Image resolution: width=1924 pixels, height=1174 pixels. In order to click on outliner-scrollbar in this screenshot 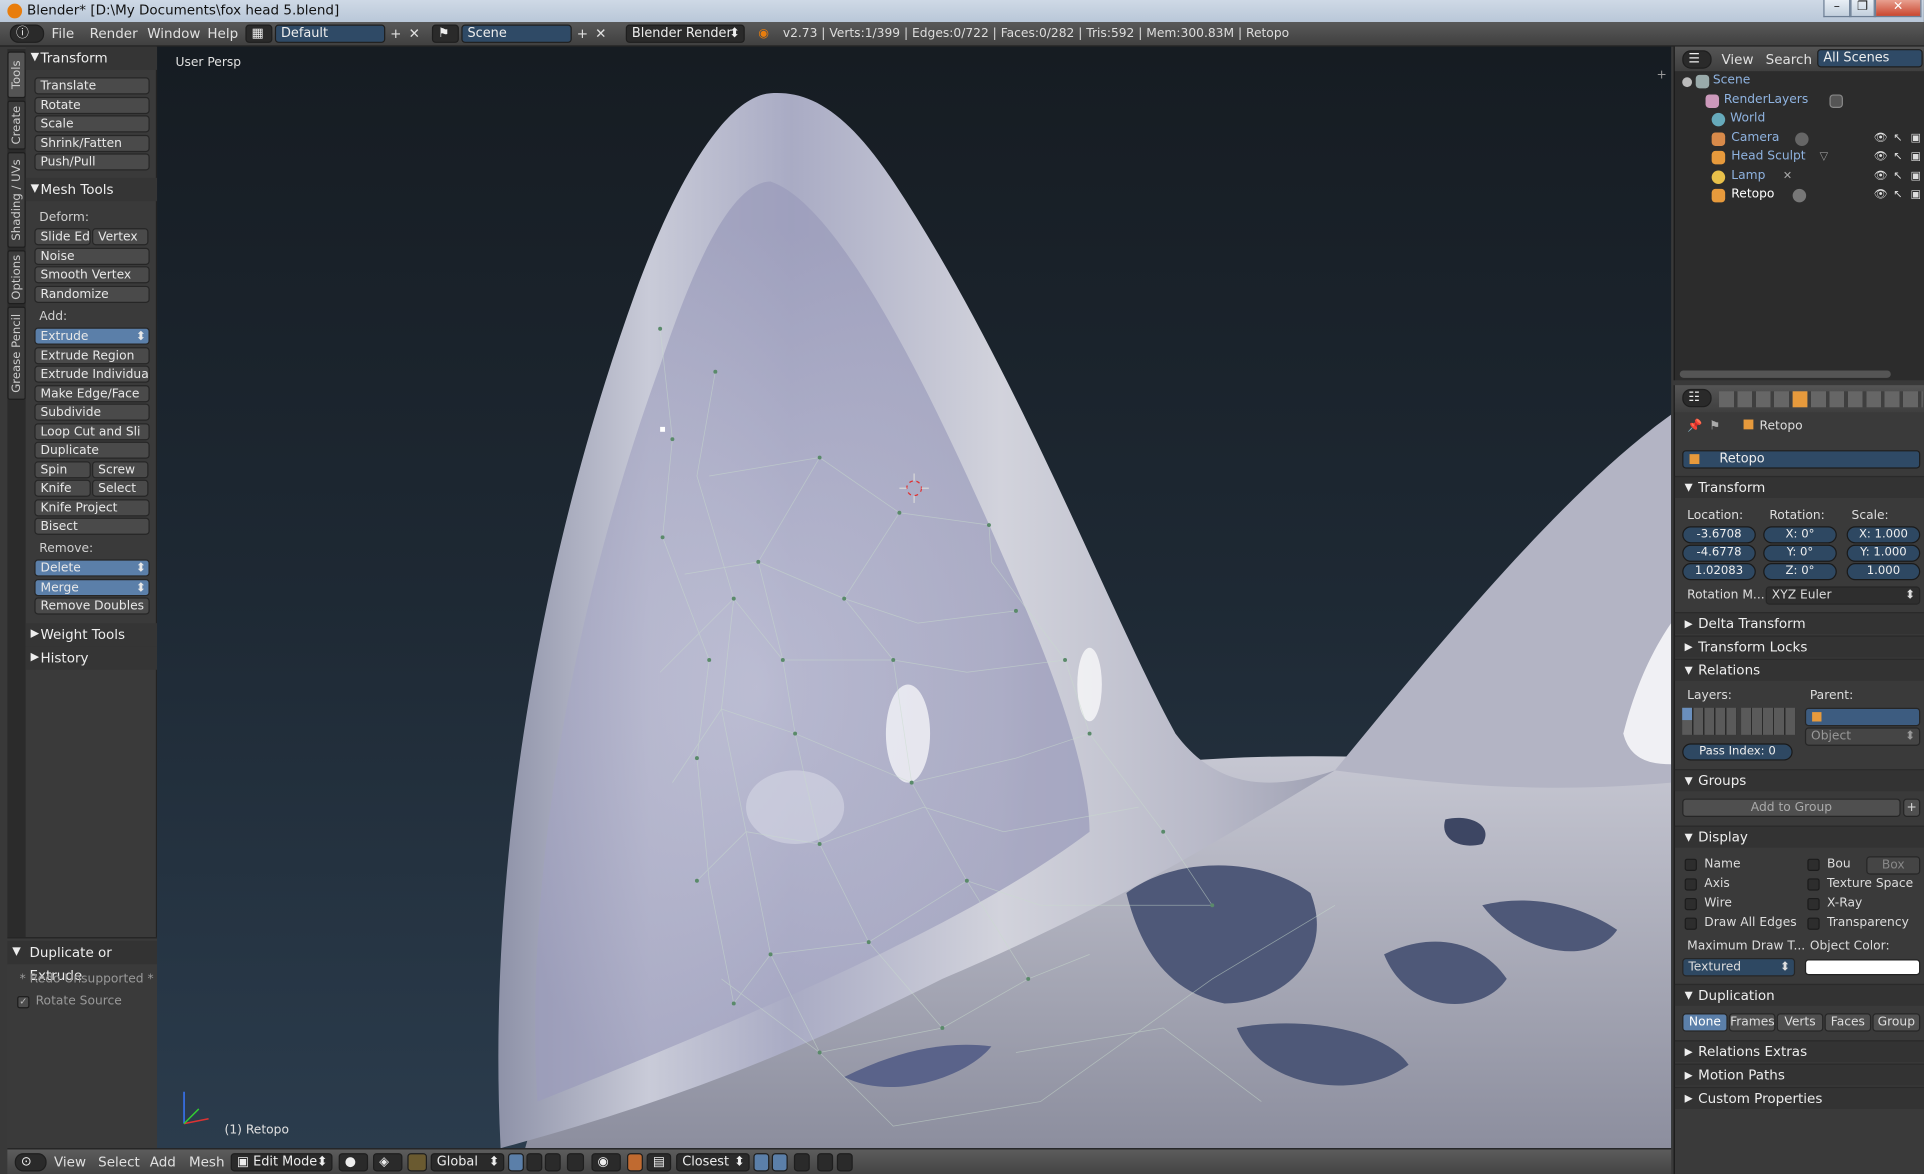, I will do `click(1785, 374)`.